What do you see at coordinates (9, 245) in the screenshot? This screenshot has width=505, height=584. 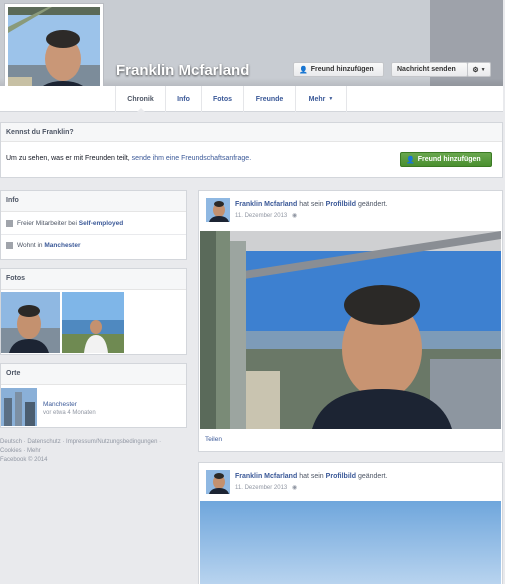 I see `home-icon` at bounding box center [9, 245].